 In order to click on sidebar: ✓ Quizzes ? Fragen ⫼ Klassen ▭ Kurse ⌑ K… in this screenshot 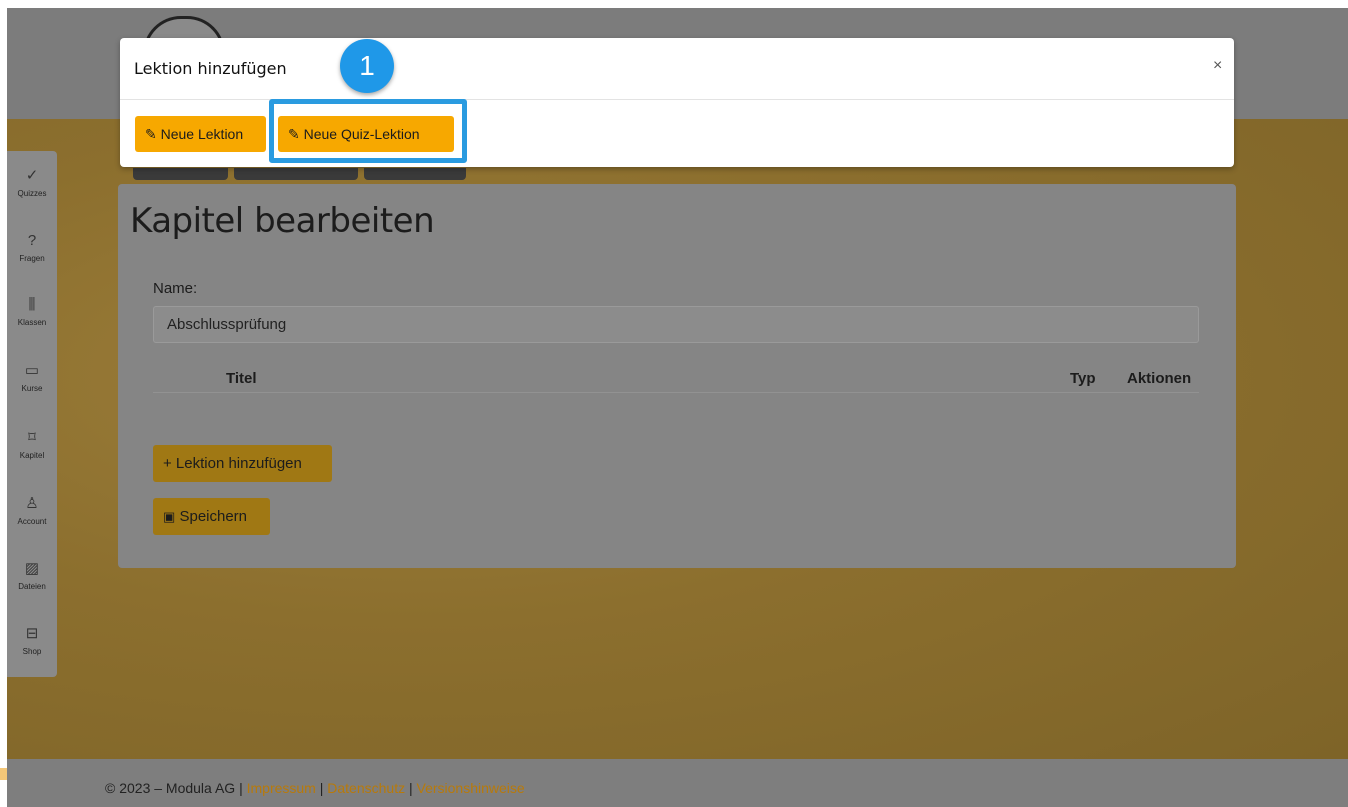, I will do `click(32, 414)`.